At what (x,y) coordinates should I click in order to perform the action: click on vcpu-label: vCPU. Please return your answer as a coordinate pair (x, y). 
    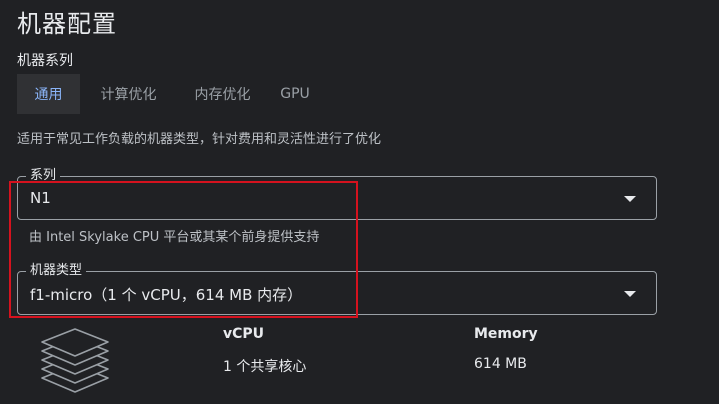
    Looking at the image, I should click on (244, 334).